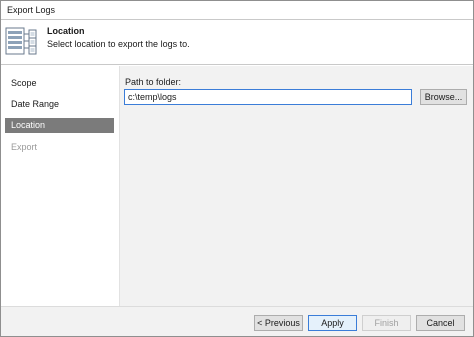 Image resolution: width=474 pixels, height=337 pixels. I want to click on sidebar-item-date-range: Date Range, so click(59, 104).